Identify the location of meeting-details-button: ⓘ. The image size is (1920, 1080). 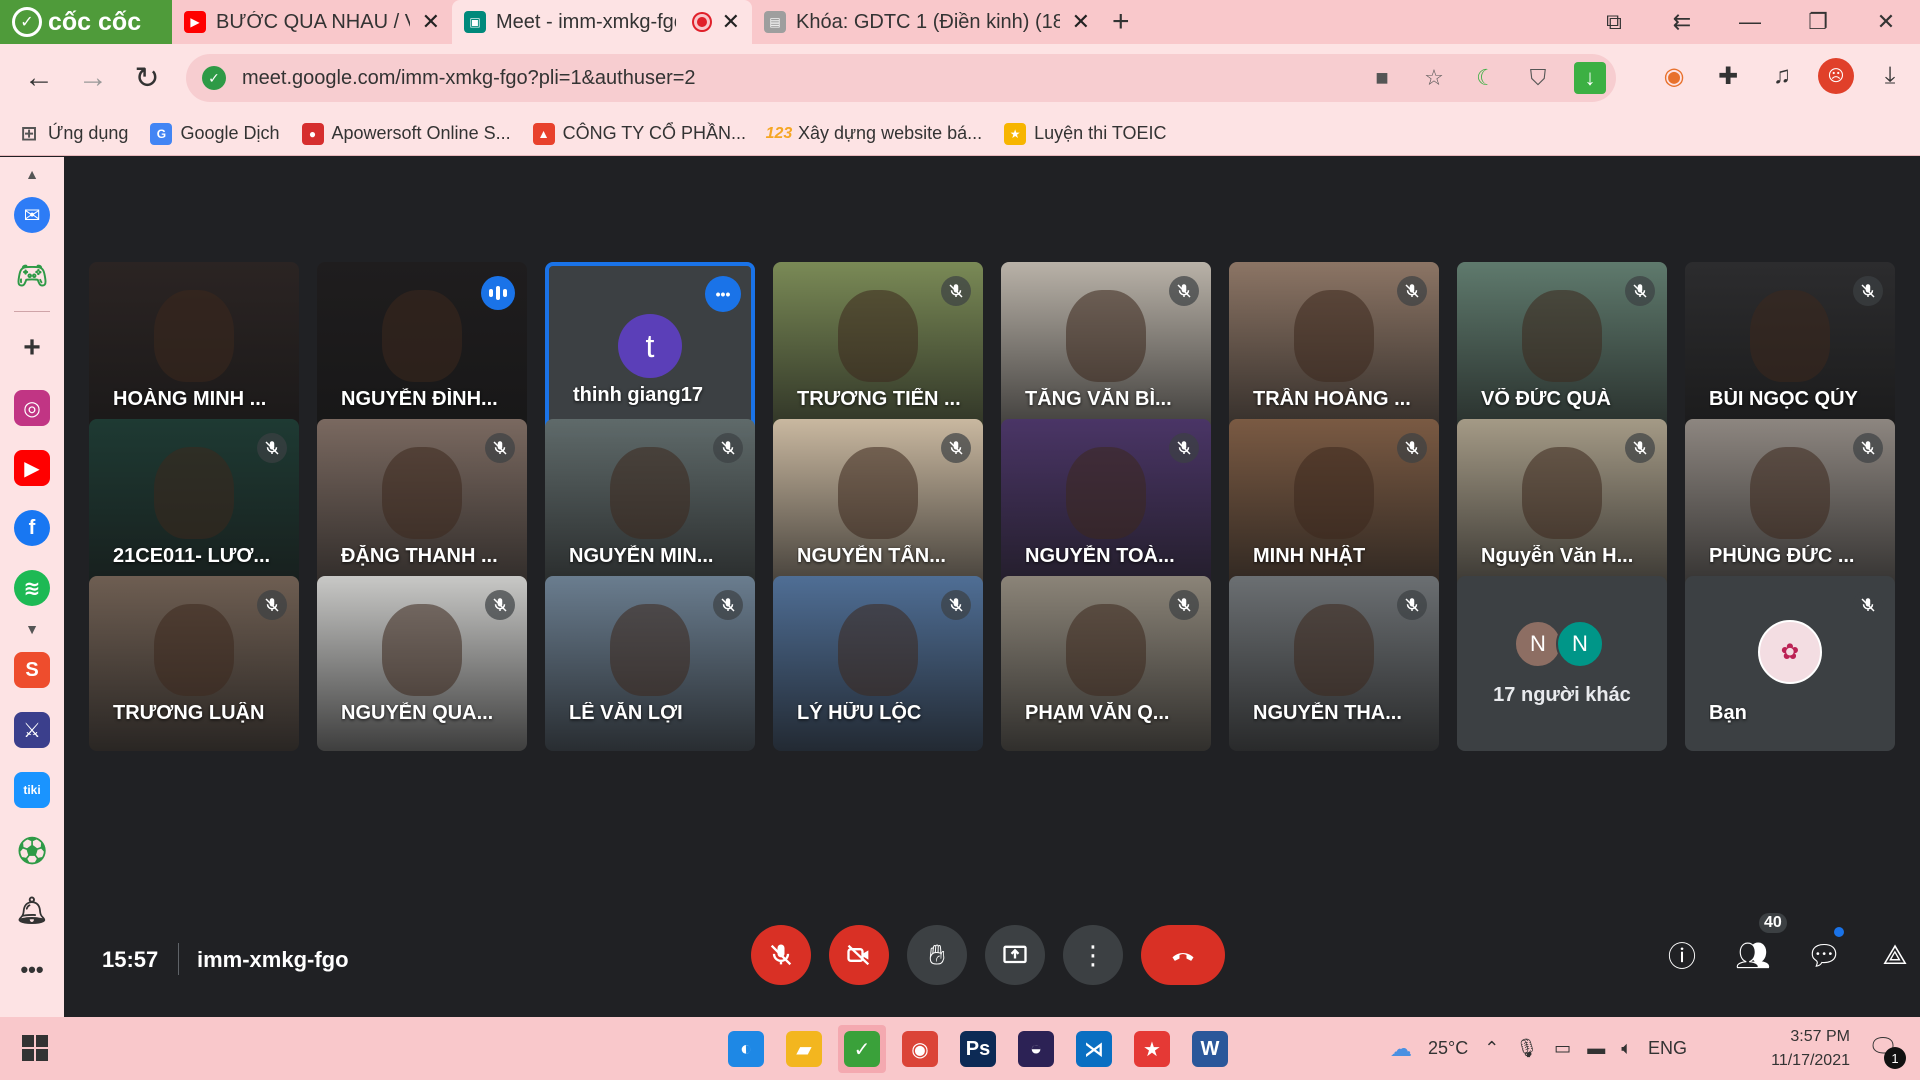
(1682, 955).